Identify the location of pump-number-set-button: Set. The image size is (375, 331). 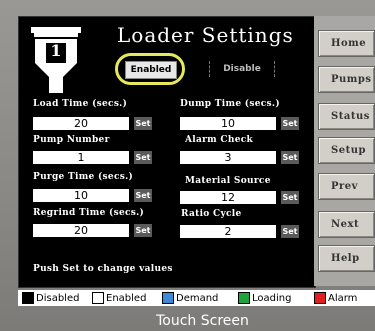
(143, 157).